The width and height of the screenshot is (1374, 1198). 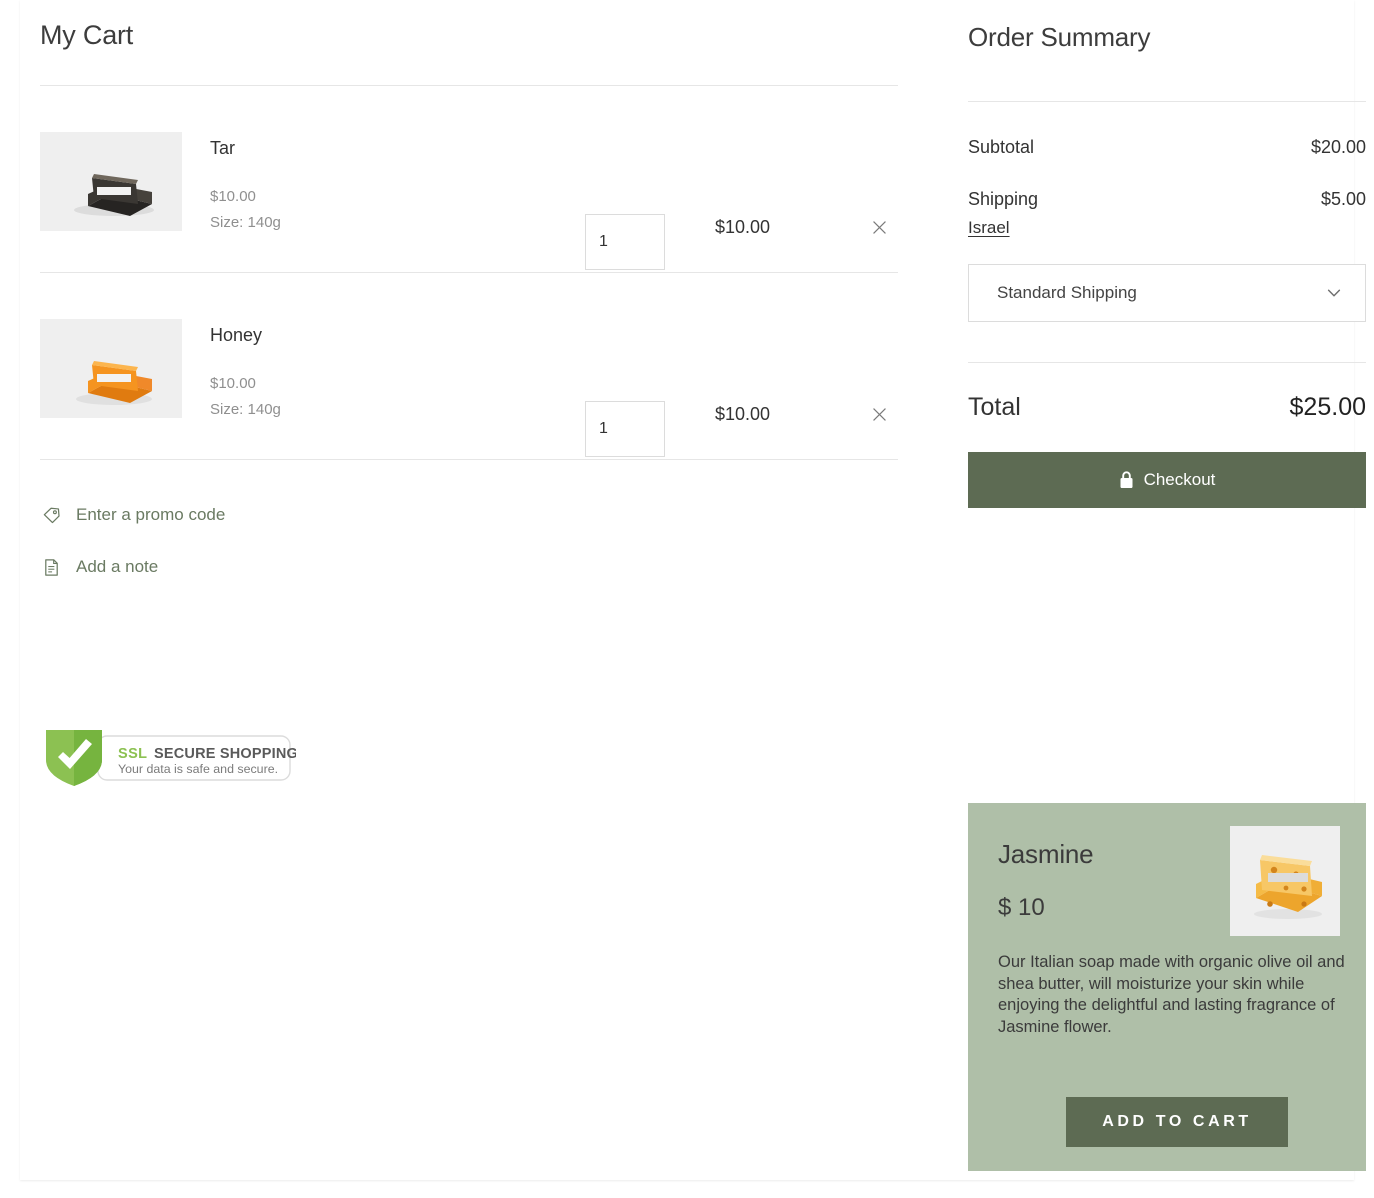 I want to click on product-name: Tar, so click(x=223, y=148).